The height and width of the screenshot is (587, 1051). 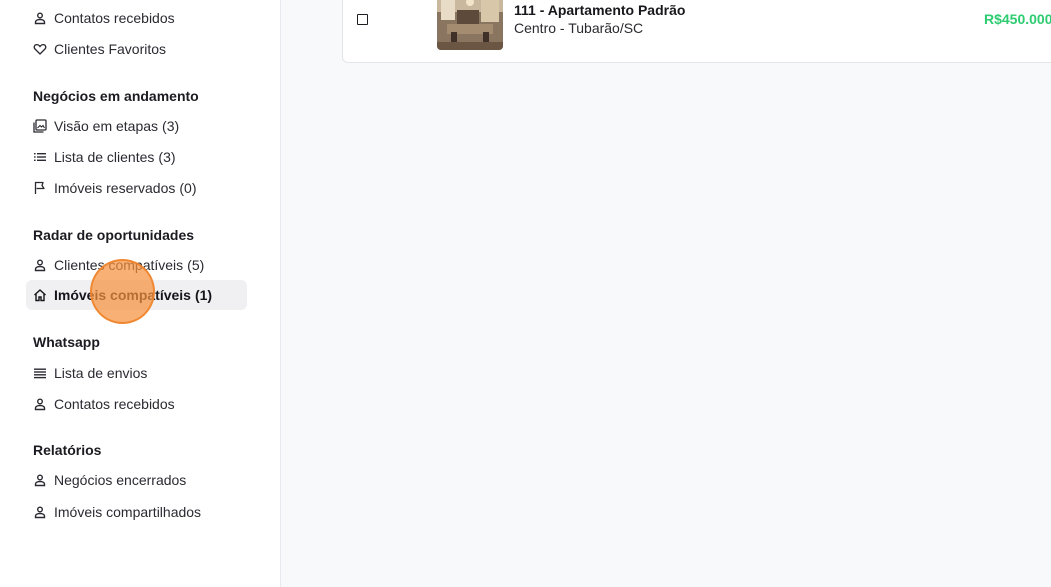 I want to click on property-price: R$450.000, so click(x=1017, y=19).